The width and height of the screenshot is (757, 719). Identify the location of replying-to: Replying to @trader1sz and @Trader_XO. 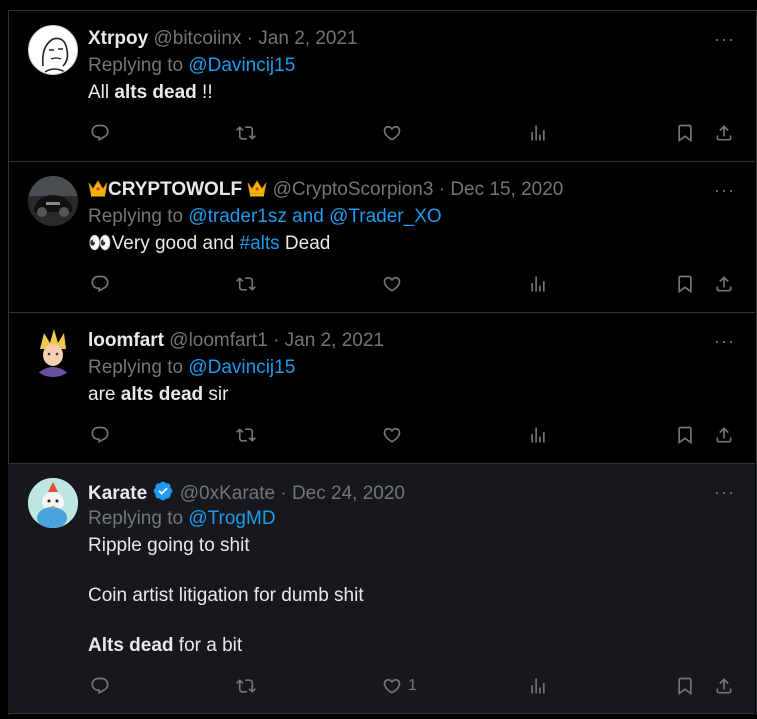
(265, 217).